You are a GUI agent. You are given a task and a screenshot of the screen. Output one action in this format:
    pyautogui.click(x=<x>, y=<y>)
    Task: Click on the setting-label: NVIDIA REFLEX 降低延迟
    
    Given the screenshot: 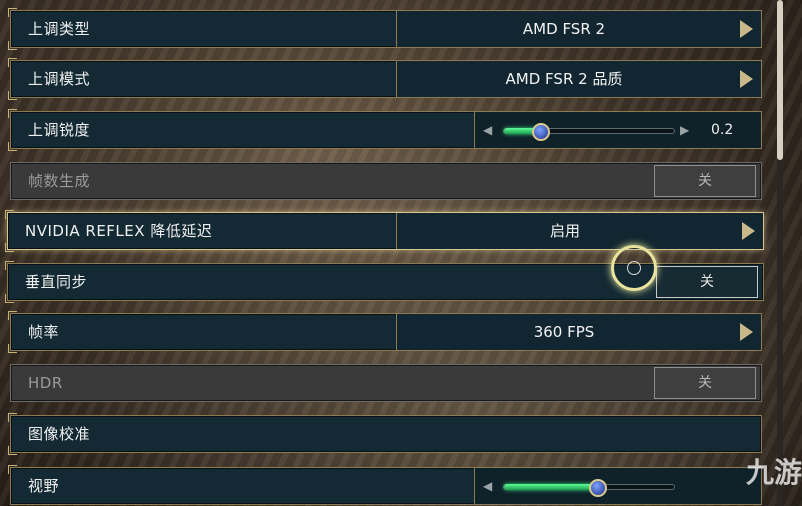 What is the action you would take?
    pyautogui.click(x=119, y=231)
    